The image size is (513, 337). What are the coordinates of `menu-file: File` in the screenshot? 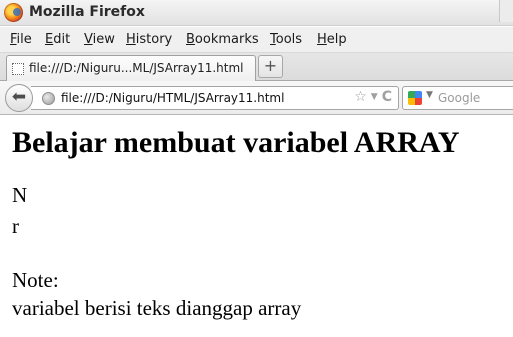 It's located at (21, 39).